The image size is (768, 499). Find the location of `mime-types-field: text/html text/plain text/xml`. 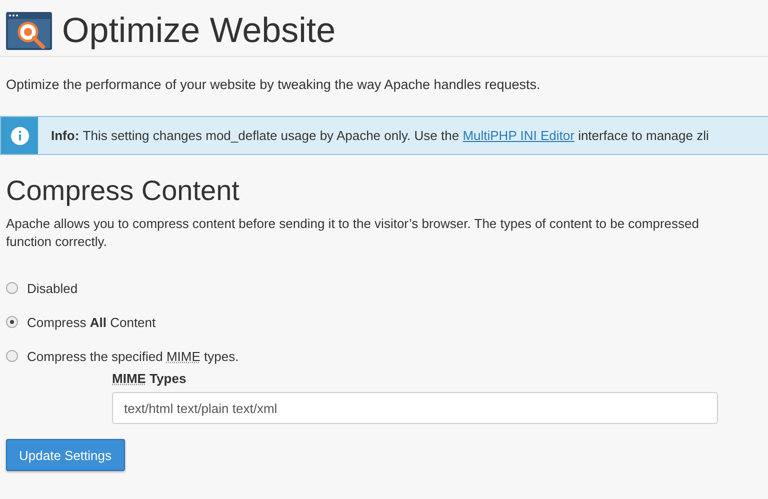

mime-types-field: text/html text/plain text/xml is located at coordinates (415, 408).